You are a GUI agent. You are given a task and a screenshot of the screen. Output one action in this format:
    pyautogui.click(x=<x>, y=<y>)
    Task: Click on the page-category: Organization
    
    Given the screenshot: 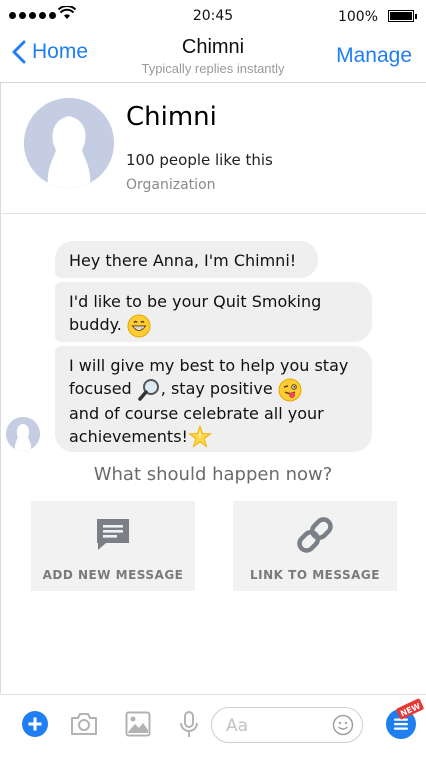 What is the action you would take?
    pyautogui.click(x=171, y=185)
    